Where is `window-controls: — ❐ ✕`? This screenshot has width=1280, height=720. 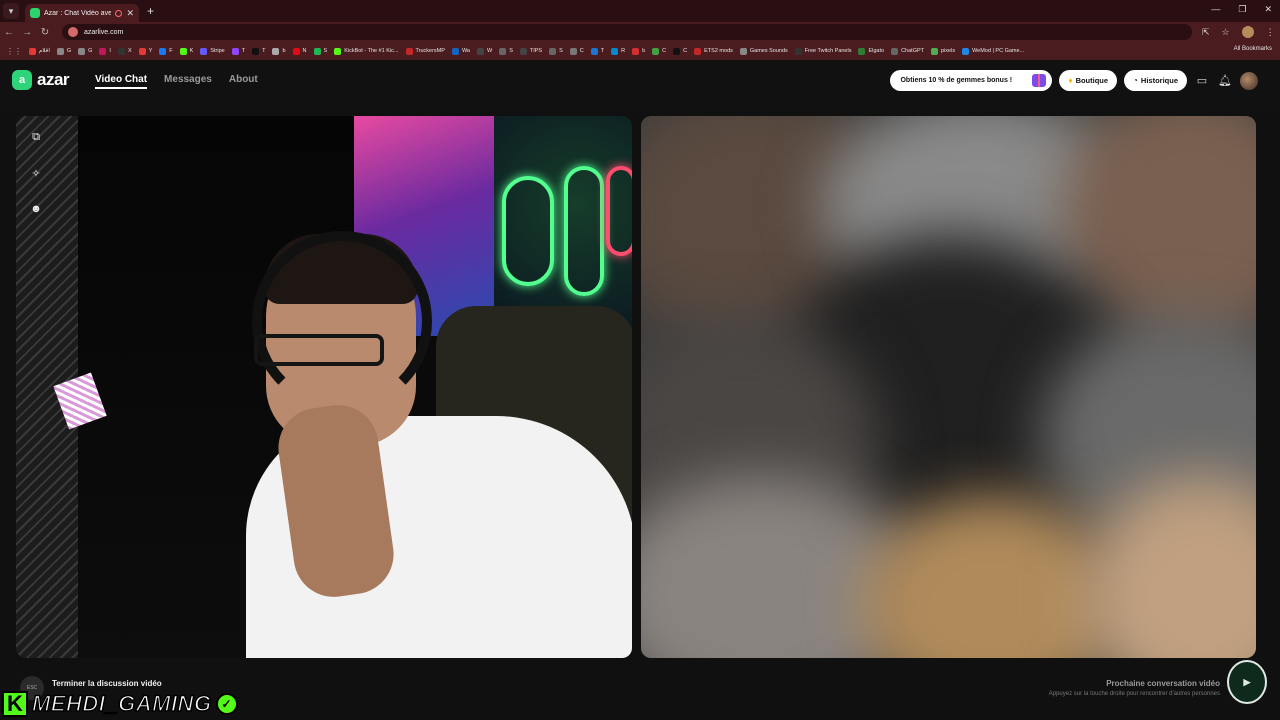
window-controls: — ❐ ✕ is located at coordinates (1241, 9).